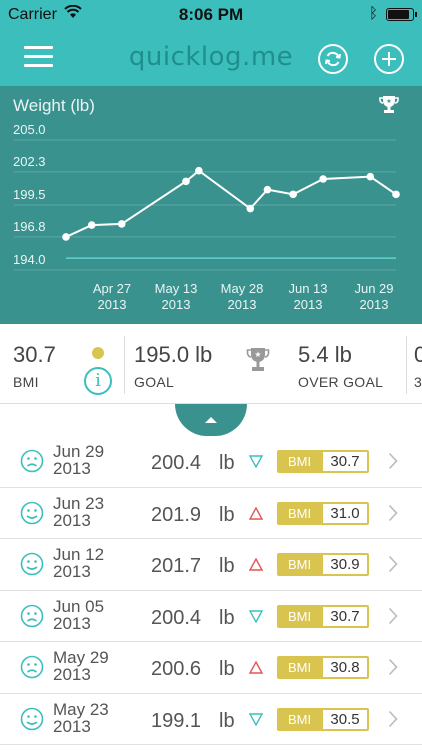 This screenshot has height=750, width=422. What do you see at coordinates (401, 14) in the screenshot?
I see `battery-icon` at bounding box center [401, 14].